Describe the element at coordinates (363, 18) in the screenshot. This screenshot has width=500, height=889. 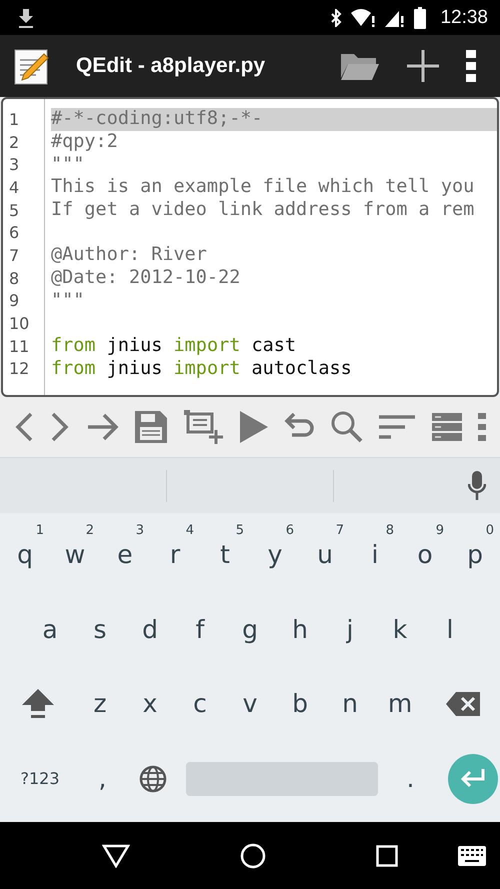
I see `wifi-icon` at that location.